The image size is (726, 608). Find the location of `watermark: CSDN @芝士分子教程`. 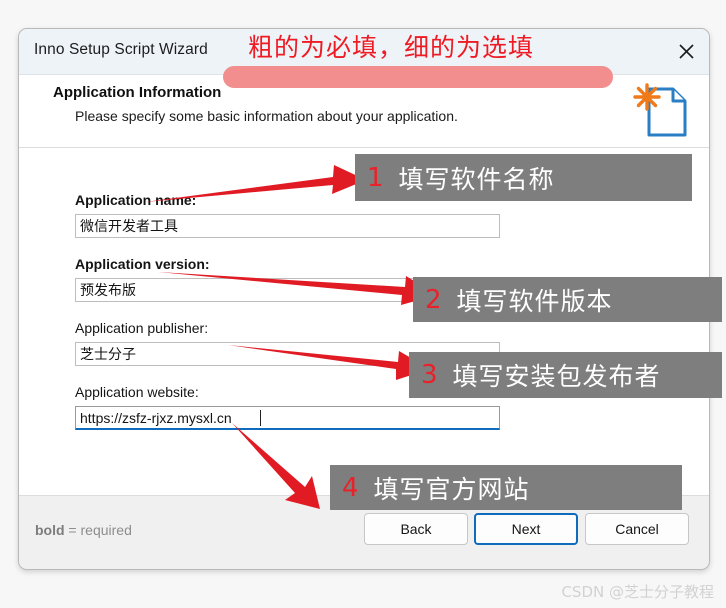

watermark: CSDN @芝士分子教程 is located at coordinates (637, 592).